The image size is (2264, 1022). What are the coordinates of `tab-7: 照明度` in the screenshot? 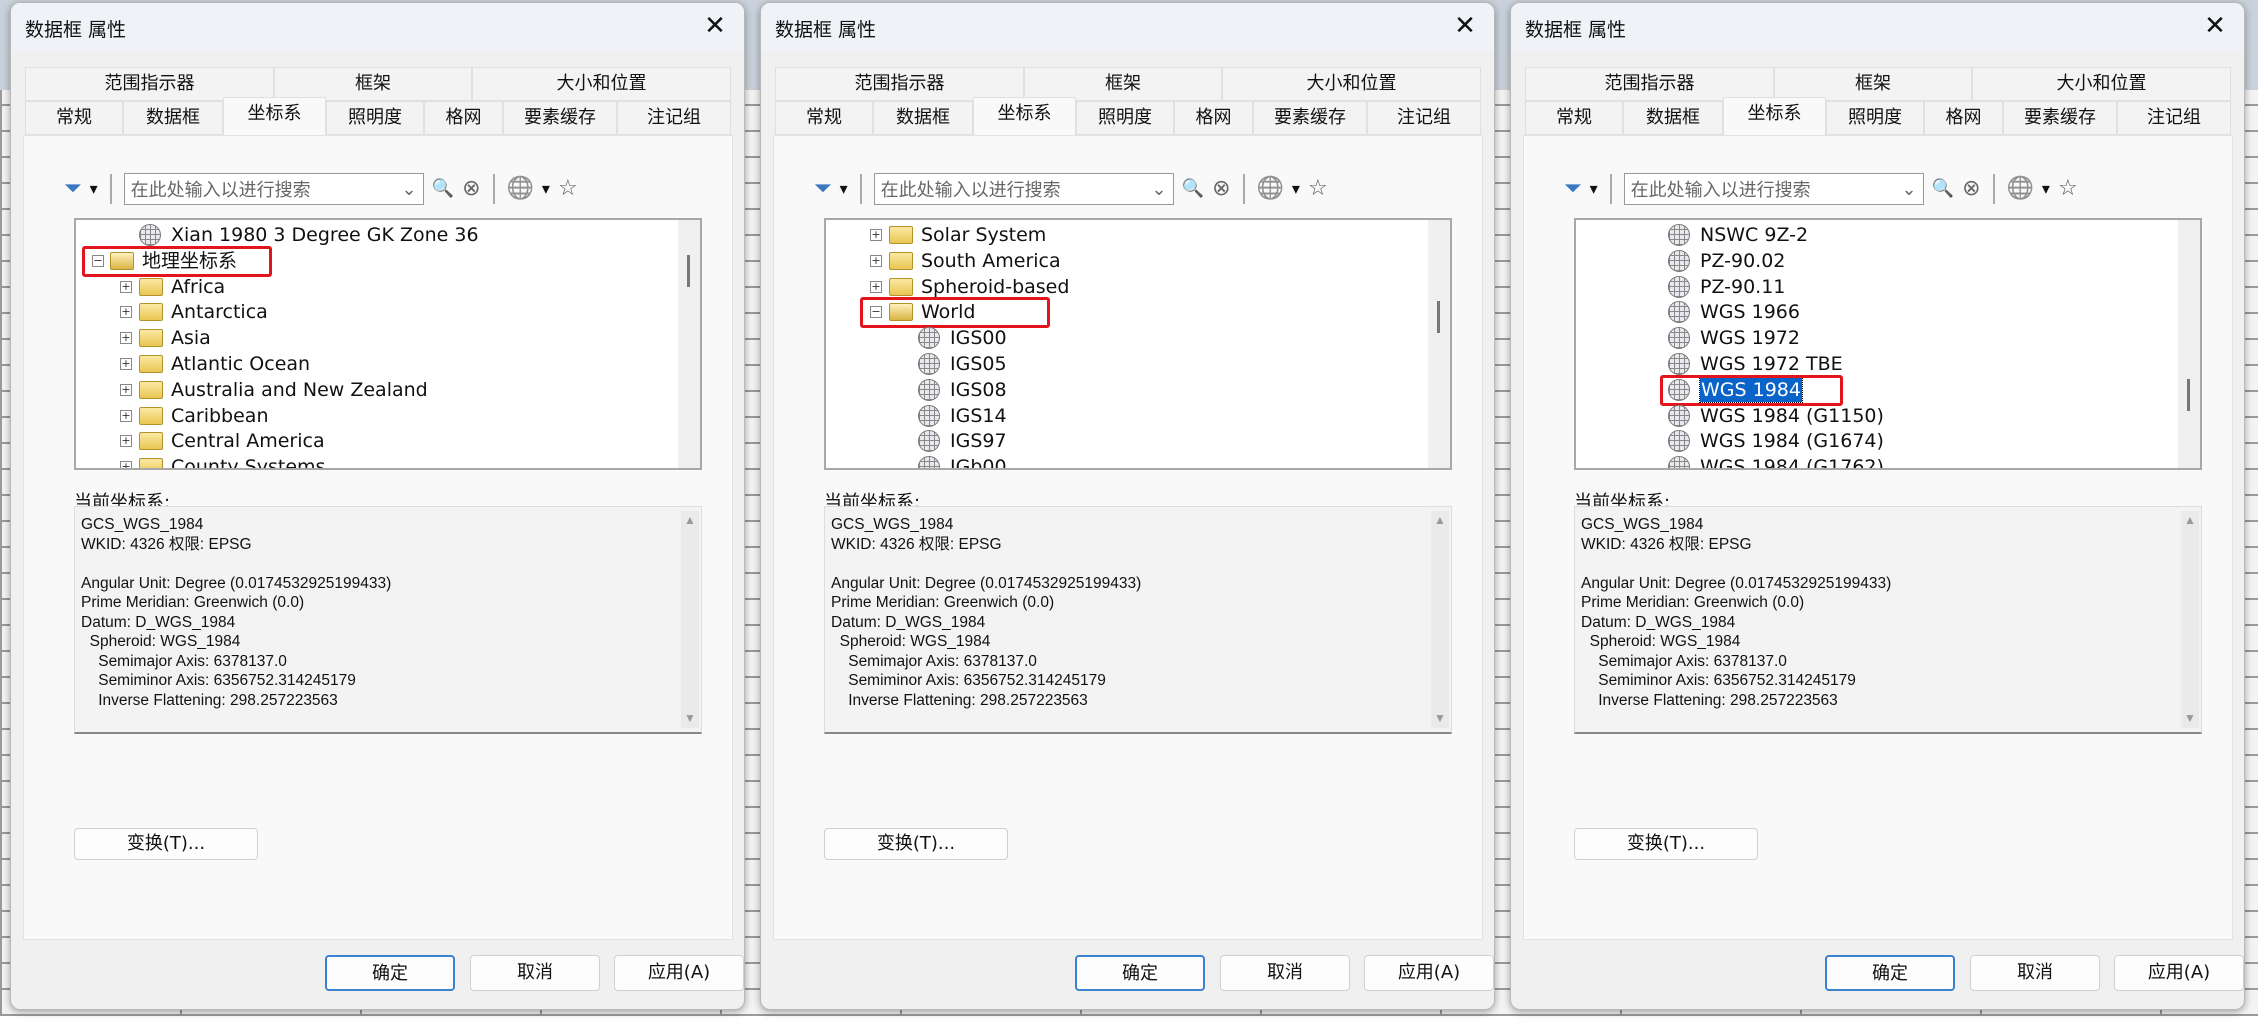 It's located at (1875, 118).